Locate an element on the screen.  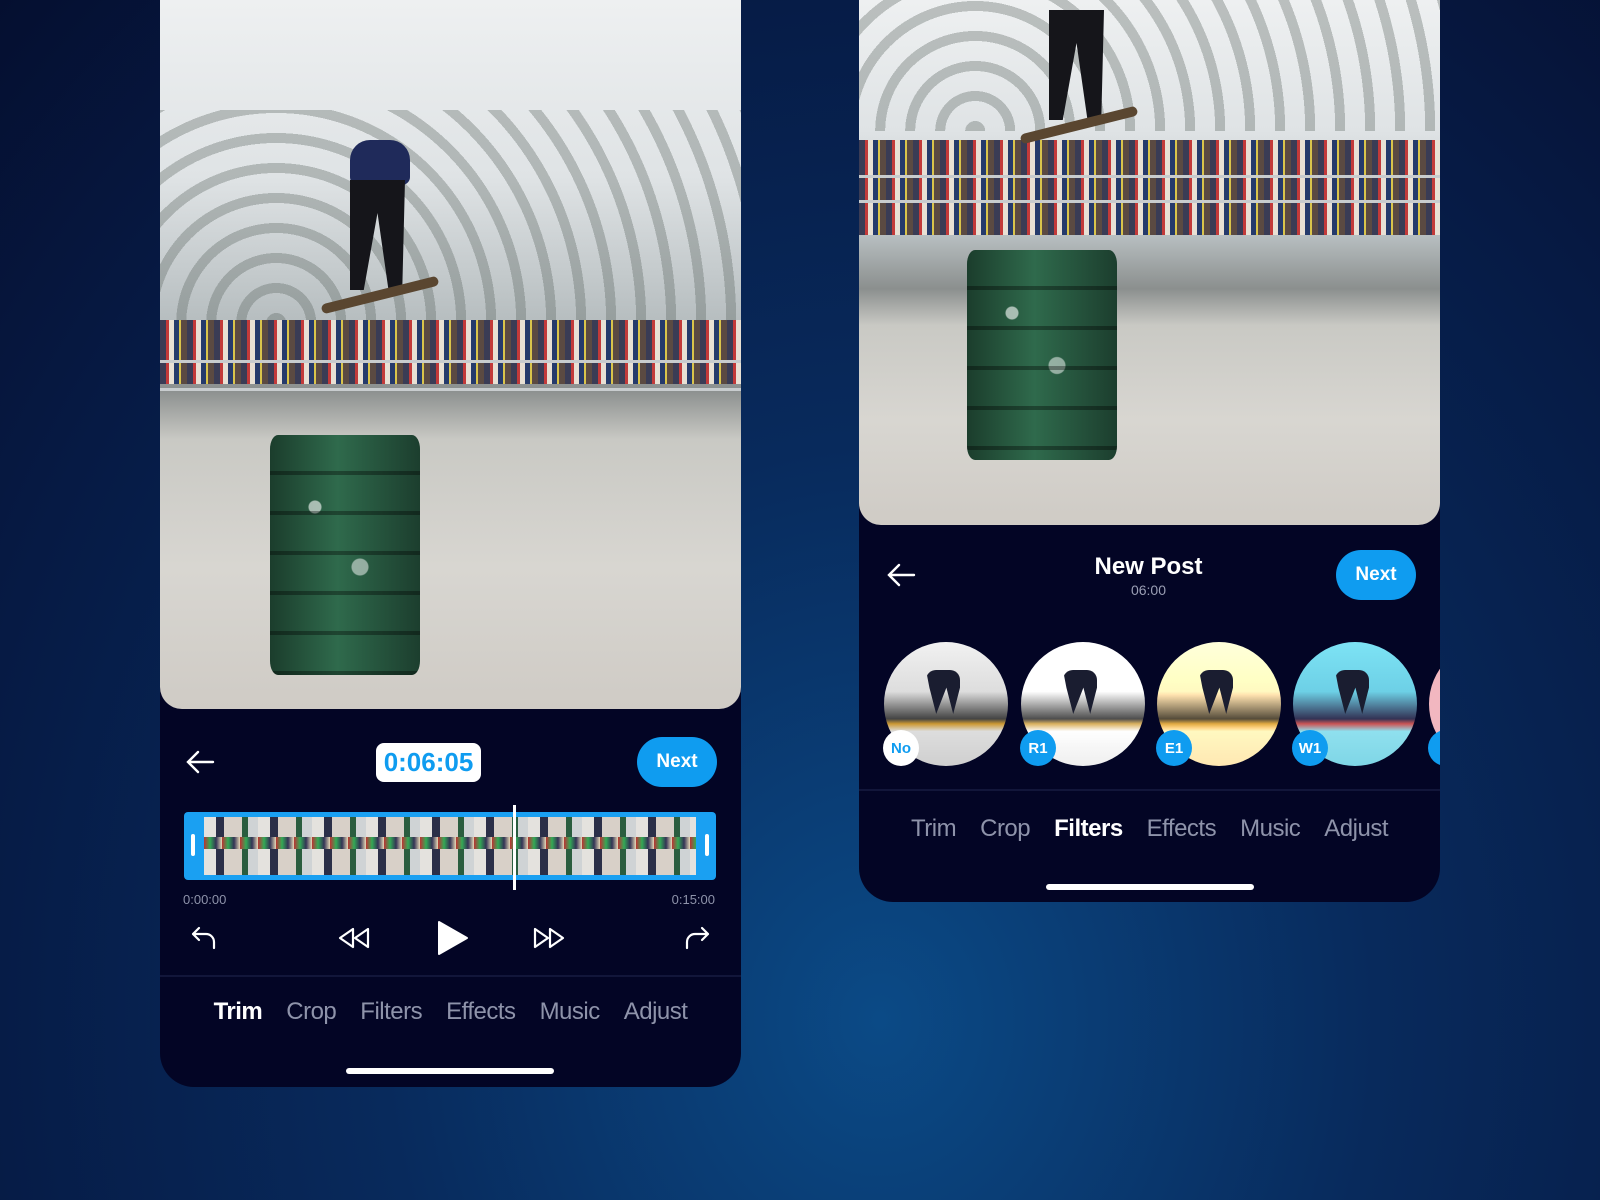
play-button is located at coordinates (452, 938).